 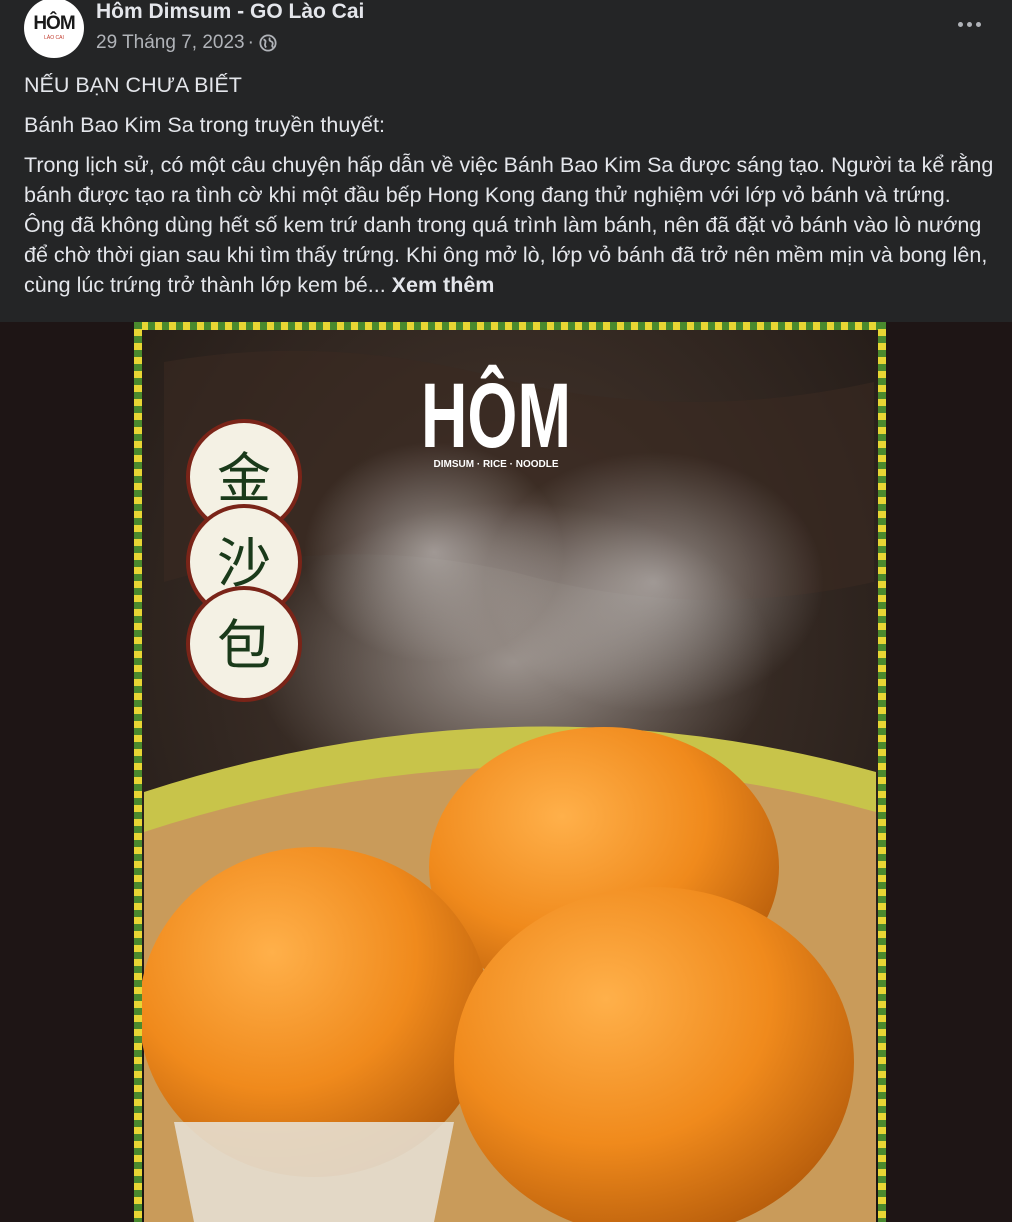 What do you see at coordinates (54, 38) in the screenshot?
I see `avatar-logo-sub: LÀO CAI` at bounding box center [54, 38].